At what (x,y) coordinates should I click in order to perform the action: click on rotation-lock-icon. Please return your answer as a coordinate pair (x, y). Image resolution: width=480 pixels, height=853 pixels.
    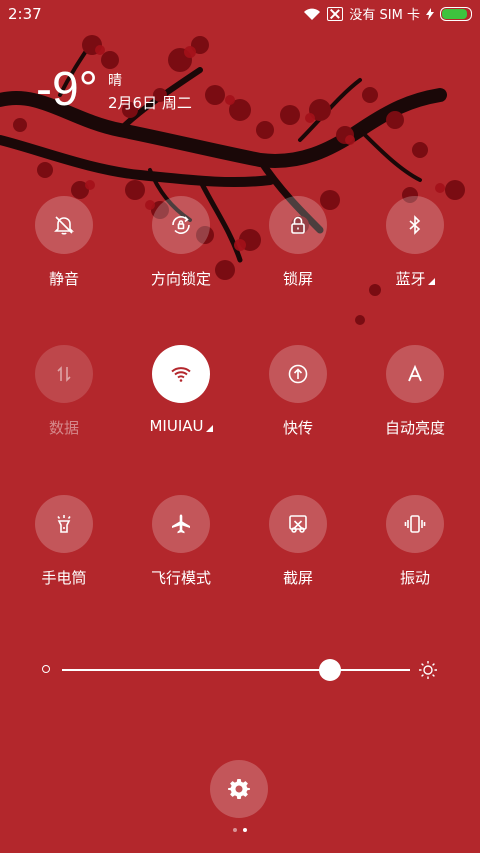
    Looking at the image, I should click on (181, 225).